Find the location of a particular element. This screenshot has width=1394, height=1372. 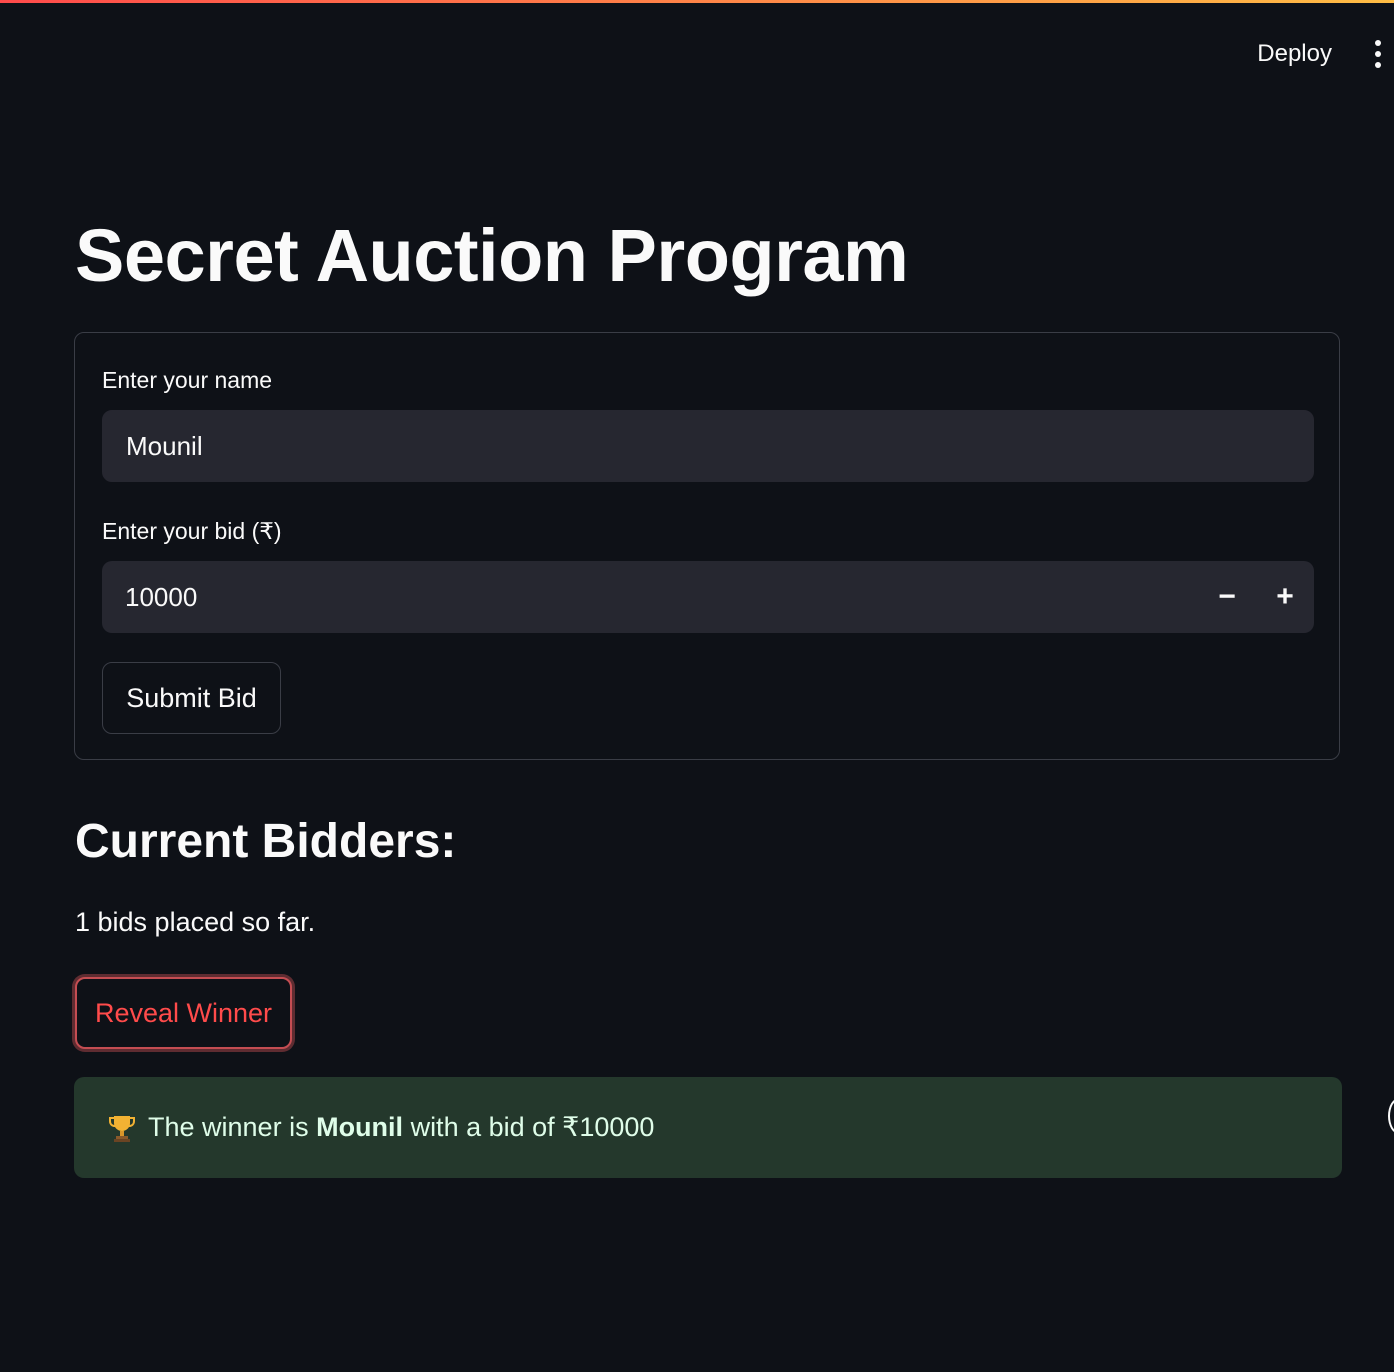

deploy-button: Deploy is located at coordinates (1294, 54).